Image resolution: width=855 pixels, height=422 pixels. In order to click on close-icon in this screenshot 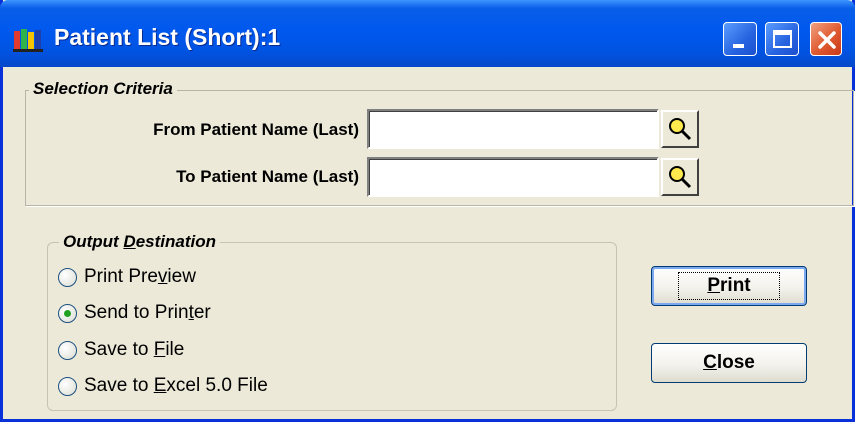, I will do `click(827, 40)`.